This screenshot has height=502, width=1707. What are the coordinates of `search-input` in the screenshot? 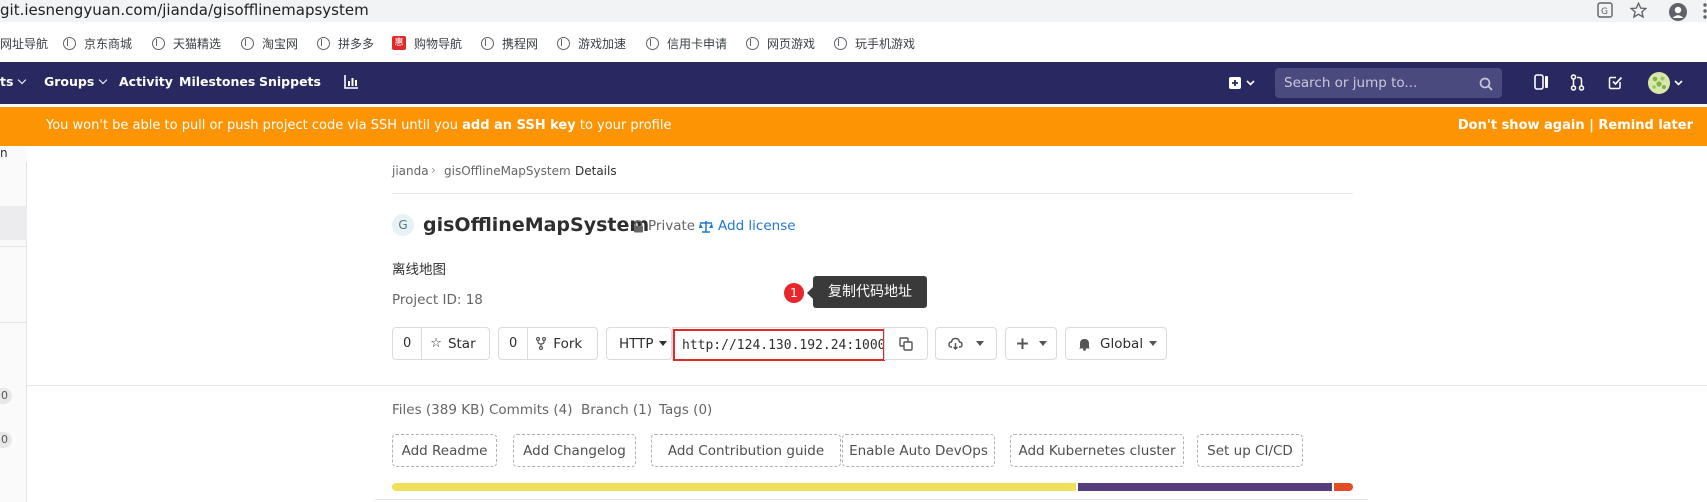 It's located at (1375, 83).